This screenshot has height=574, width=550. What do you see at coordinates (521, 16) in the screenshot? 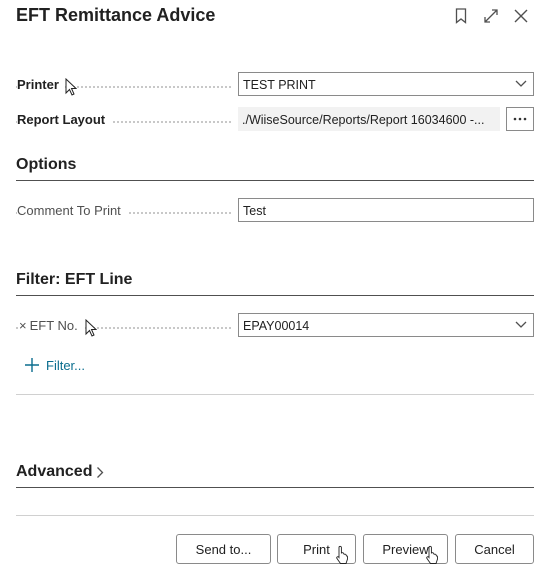
I see `close-icon` at bounding box center [521, 16].